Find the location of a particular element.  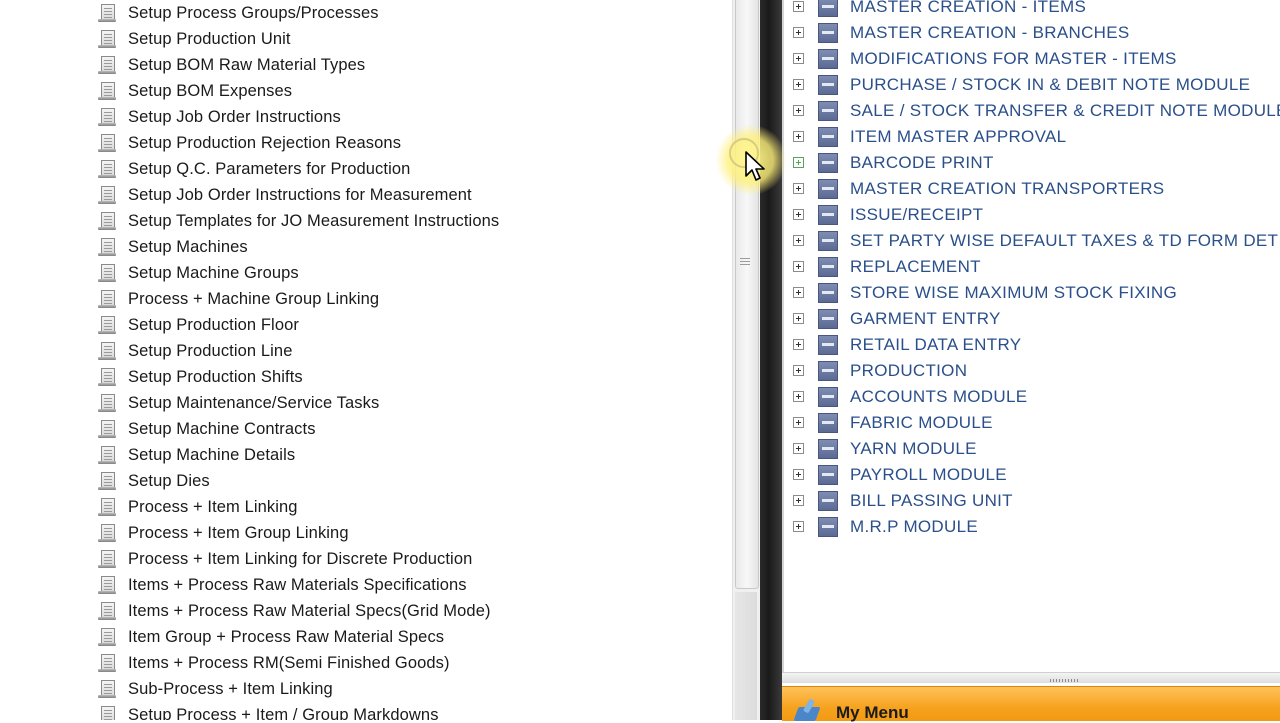

panel-splitter is located at coordinates (771, 360).